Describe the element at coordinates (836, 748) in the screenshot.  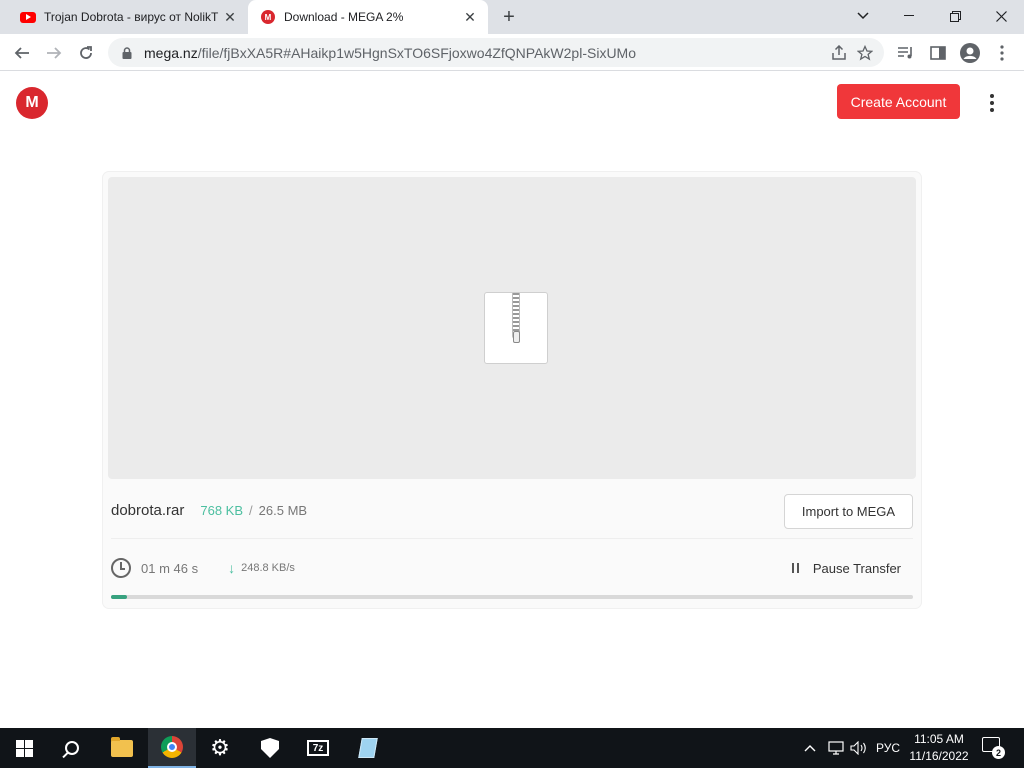
I see `network-icon` at that location.